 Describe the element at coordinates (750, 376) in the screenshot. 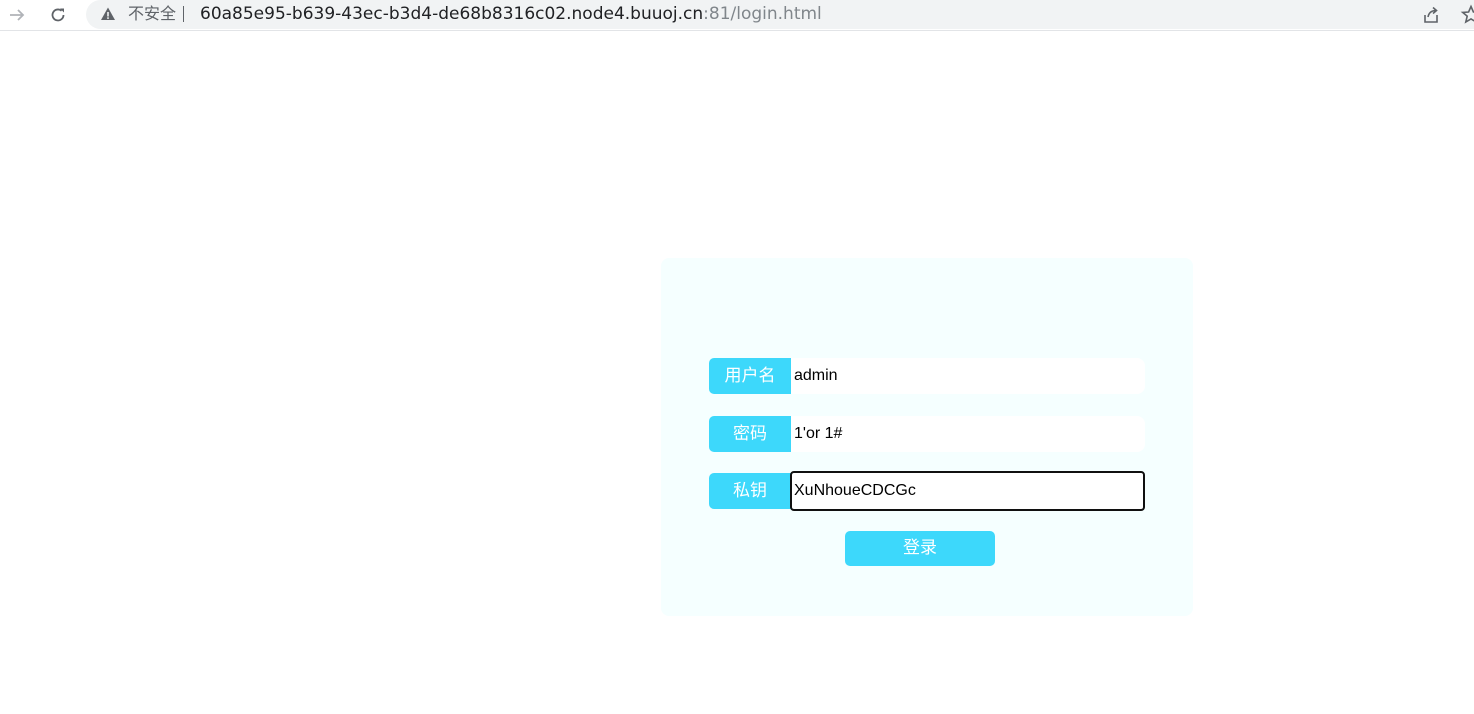

I see `username-label: 用户名` at that location.